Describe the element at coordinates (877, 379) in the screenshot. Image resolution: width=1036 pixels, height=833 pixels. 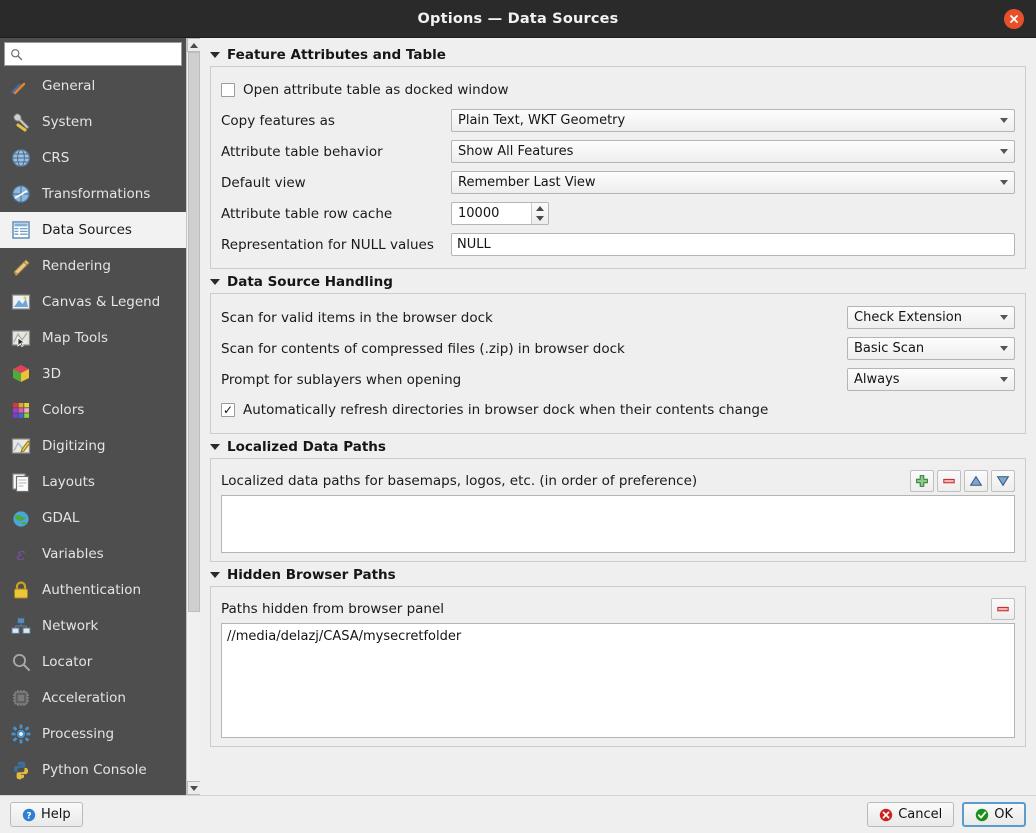
I see `prompt-sublayers-value: Always` at that location.